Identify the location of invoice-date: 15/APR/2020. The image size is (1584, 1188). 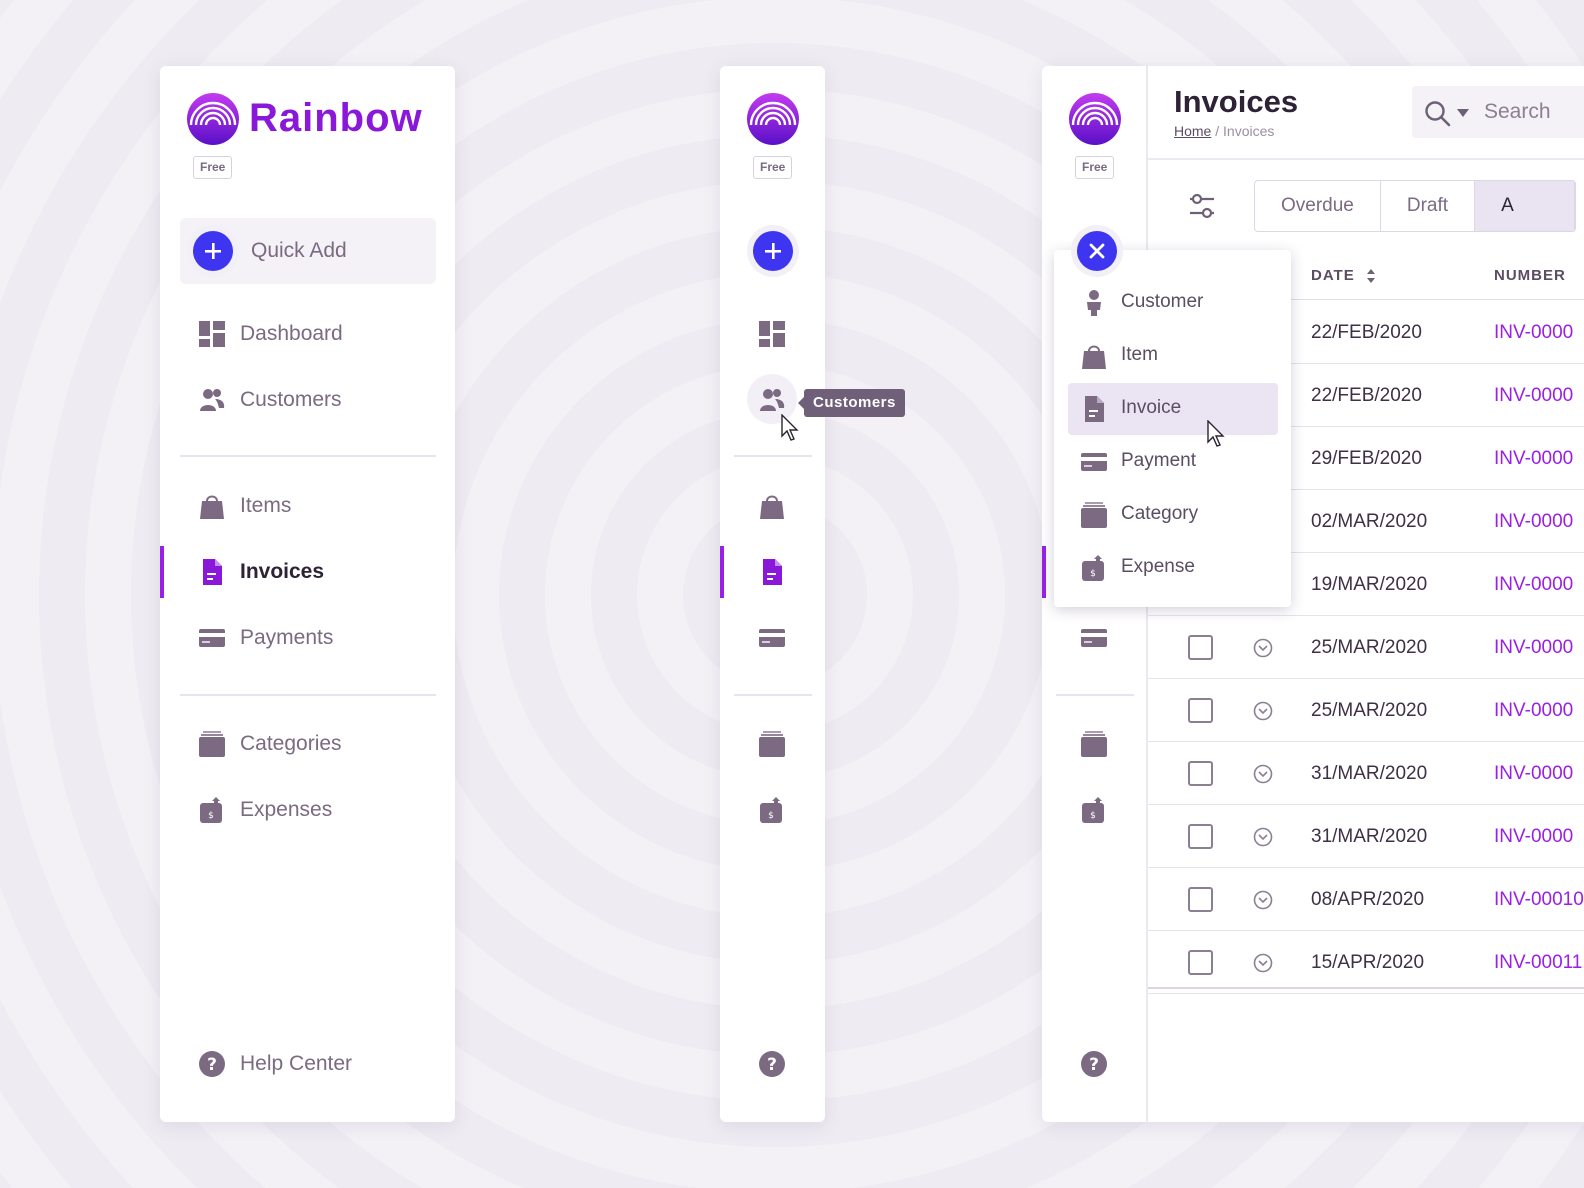
(1368, 962).